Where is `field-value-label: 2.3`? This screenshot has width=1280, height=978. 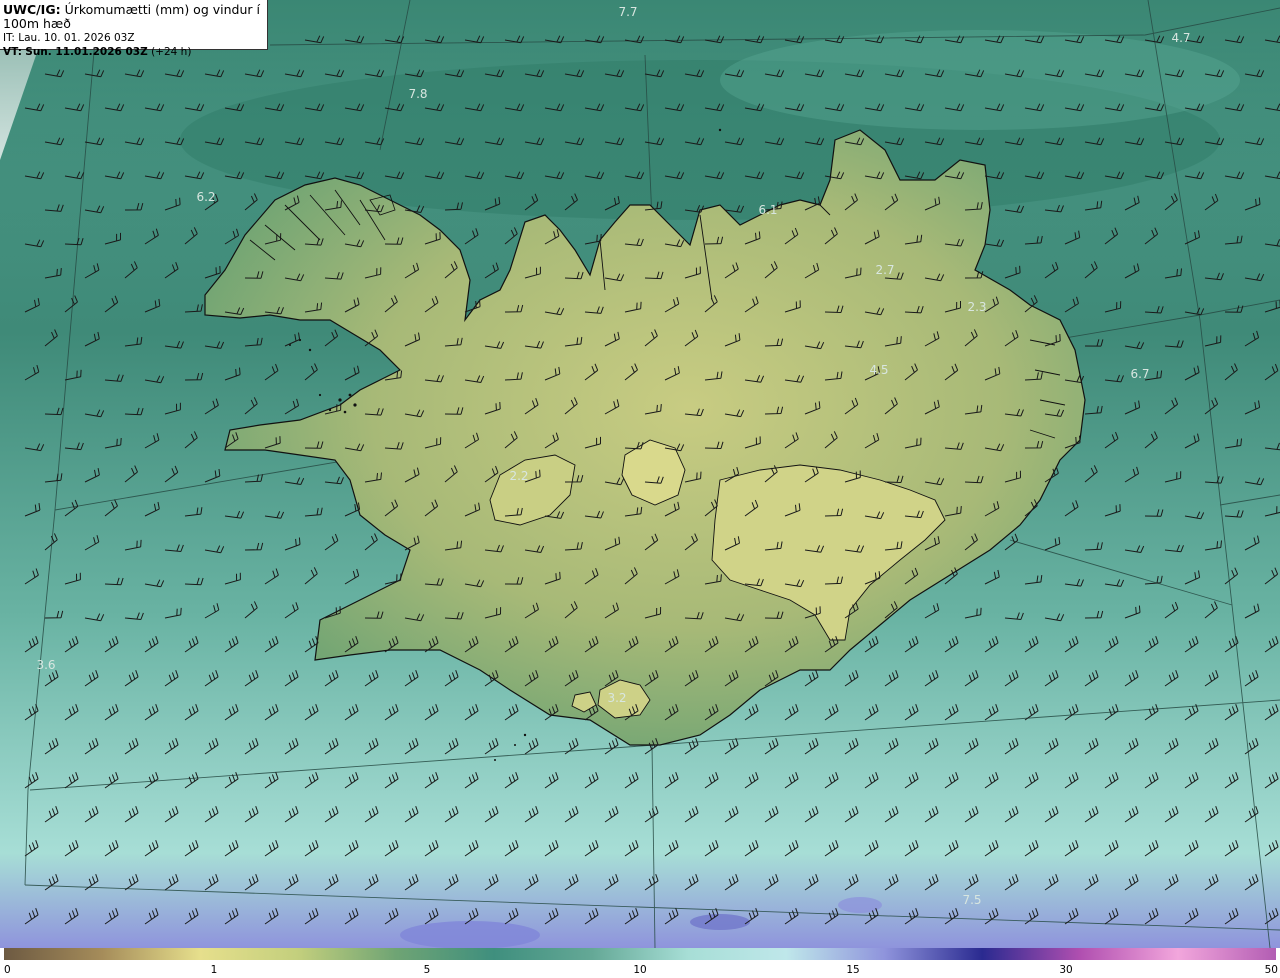
field-value-label: 2.3 is located at coordinates (976, 307).